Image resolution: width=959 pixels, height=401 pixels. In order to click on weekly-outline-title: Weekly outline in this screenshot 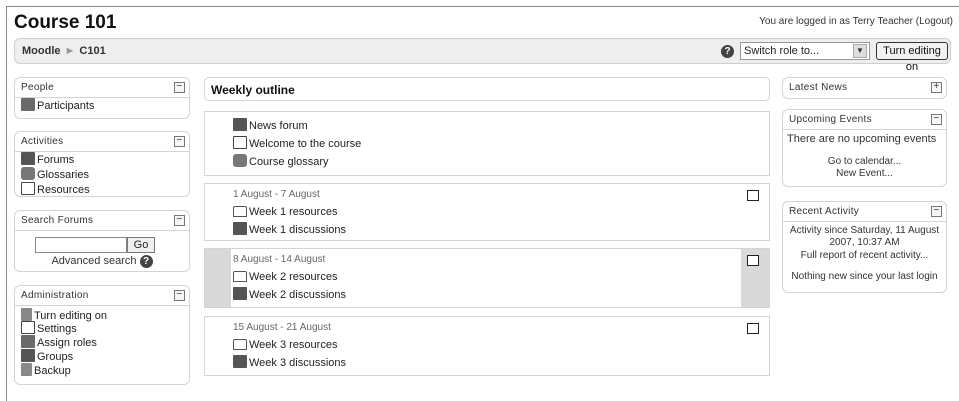, I will do `click(253, 90)`.